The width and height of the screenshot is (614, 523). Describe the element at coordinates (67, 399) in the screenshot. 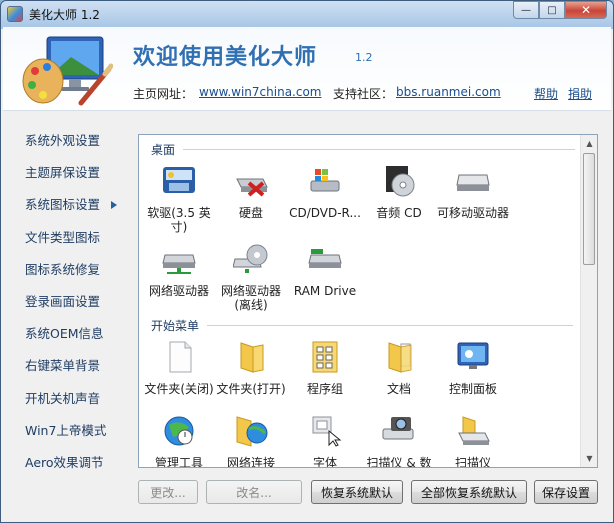

I see `sidebar-item-startup-sounds: 开机关机声音` at that location.